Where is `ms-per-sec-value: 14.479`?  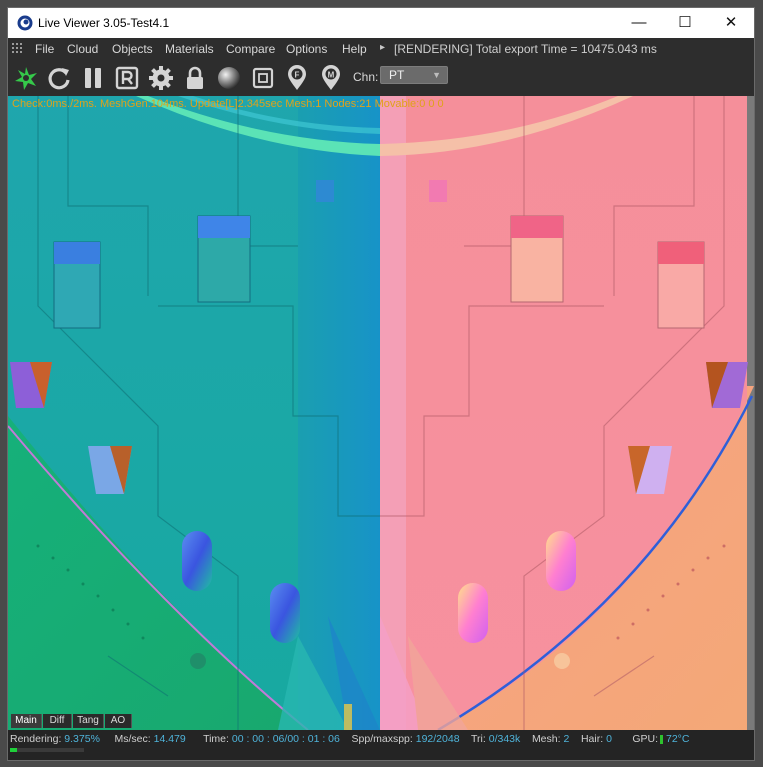
ms-per-sec-value: 14.479 is located at coordinates (169, 739).